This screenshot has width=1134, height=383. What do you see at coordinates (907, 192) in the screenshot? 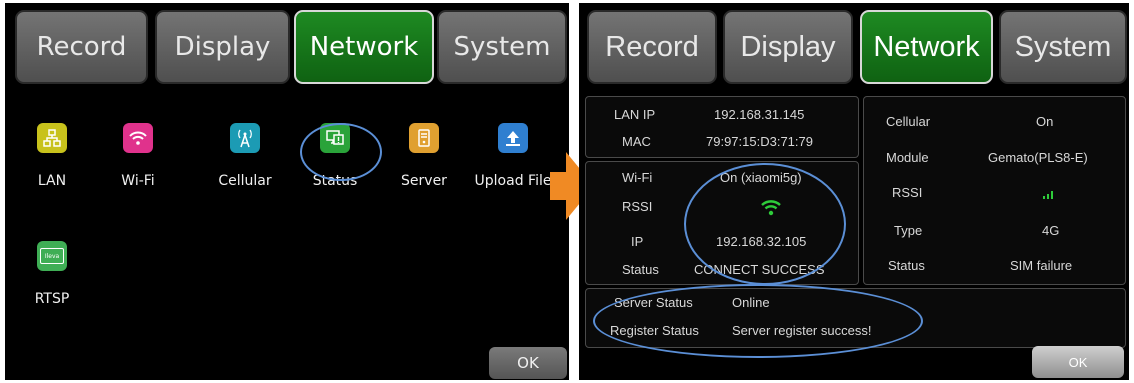
I see `cellular-rssi-label: RSSI` at bounding box center [907, 192].